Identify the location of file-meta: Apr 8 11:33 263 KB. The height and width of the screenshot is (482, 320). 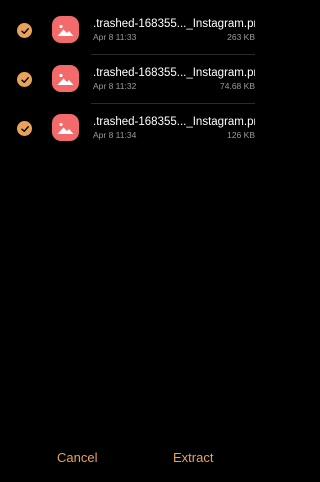
(174, 37).